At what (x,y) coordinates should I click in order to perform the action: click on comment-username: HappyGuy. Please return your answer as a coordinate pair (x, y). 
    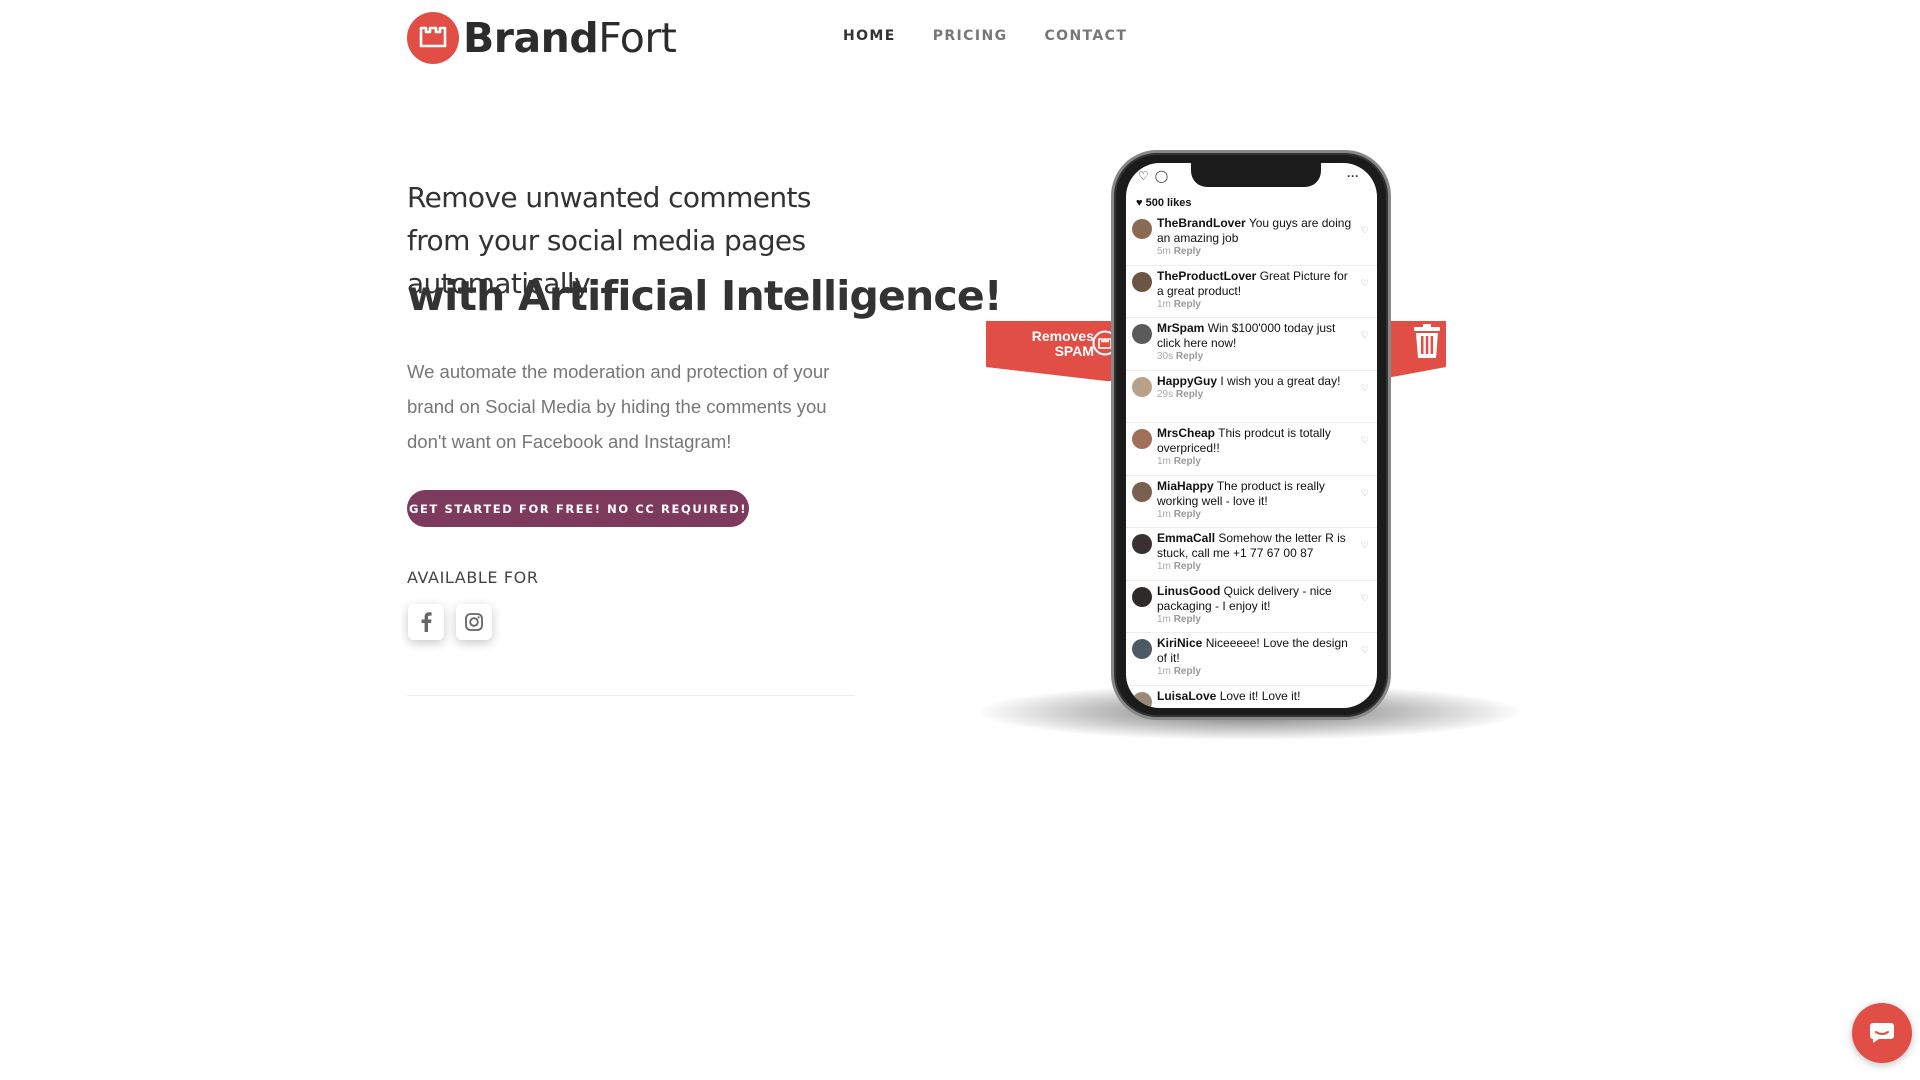
    Looking at the image, I should click on (1187, 381).